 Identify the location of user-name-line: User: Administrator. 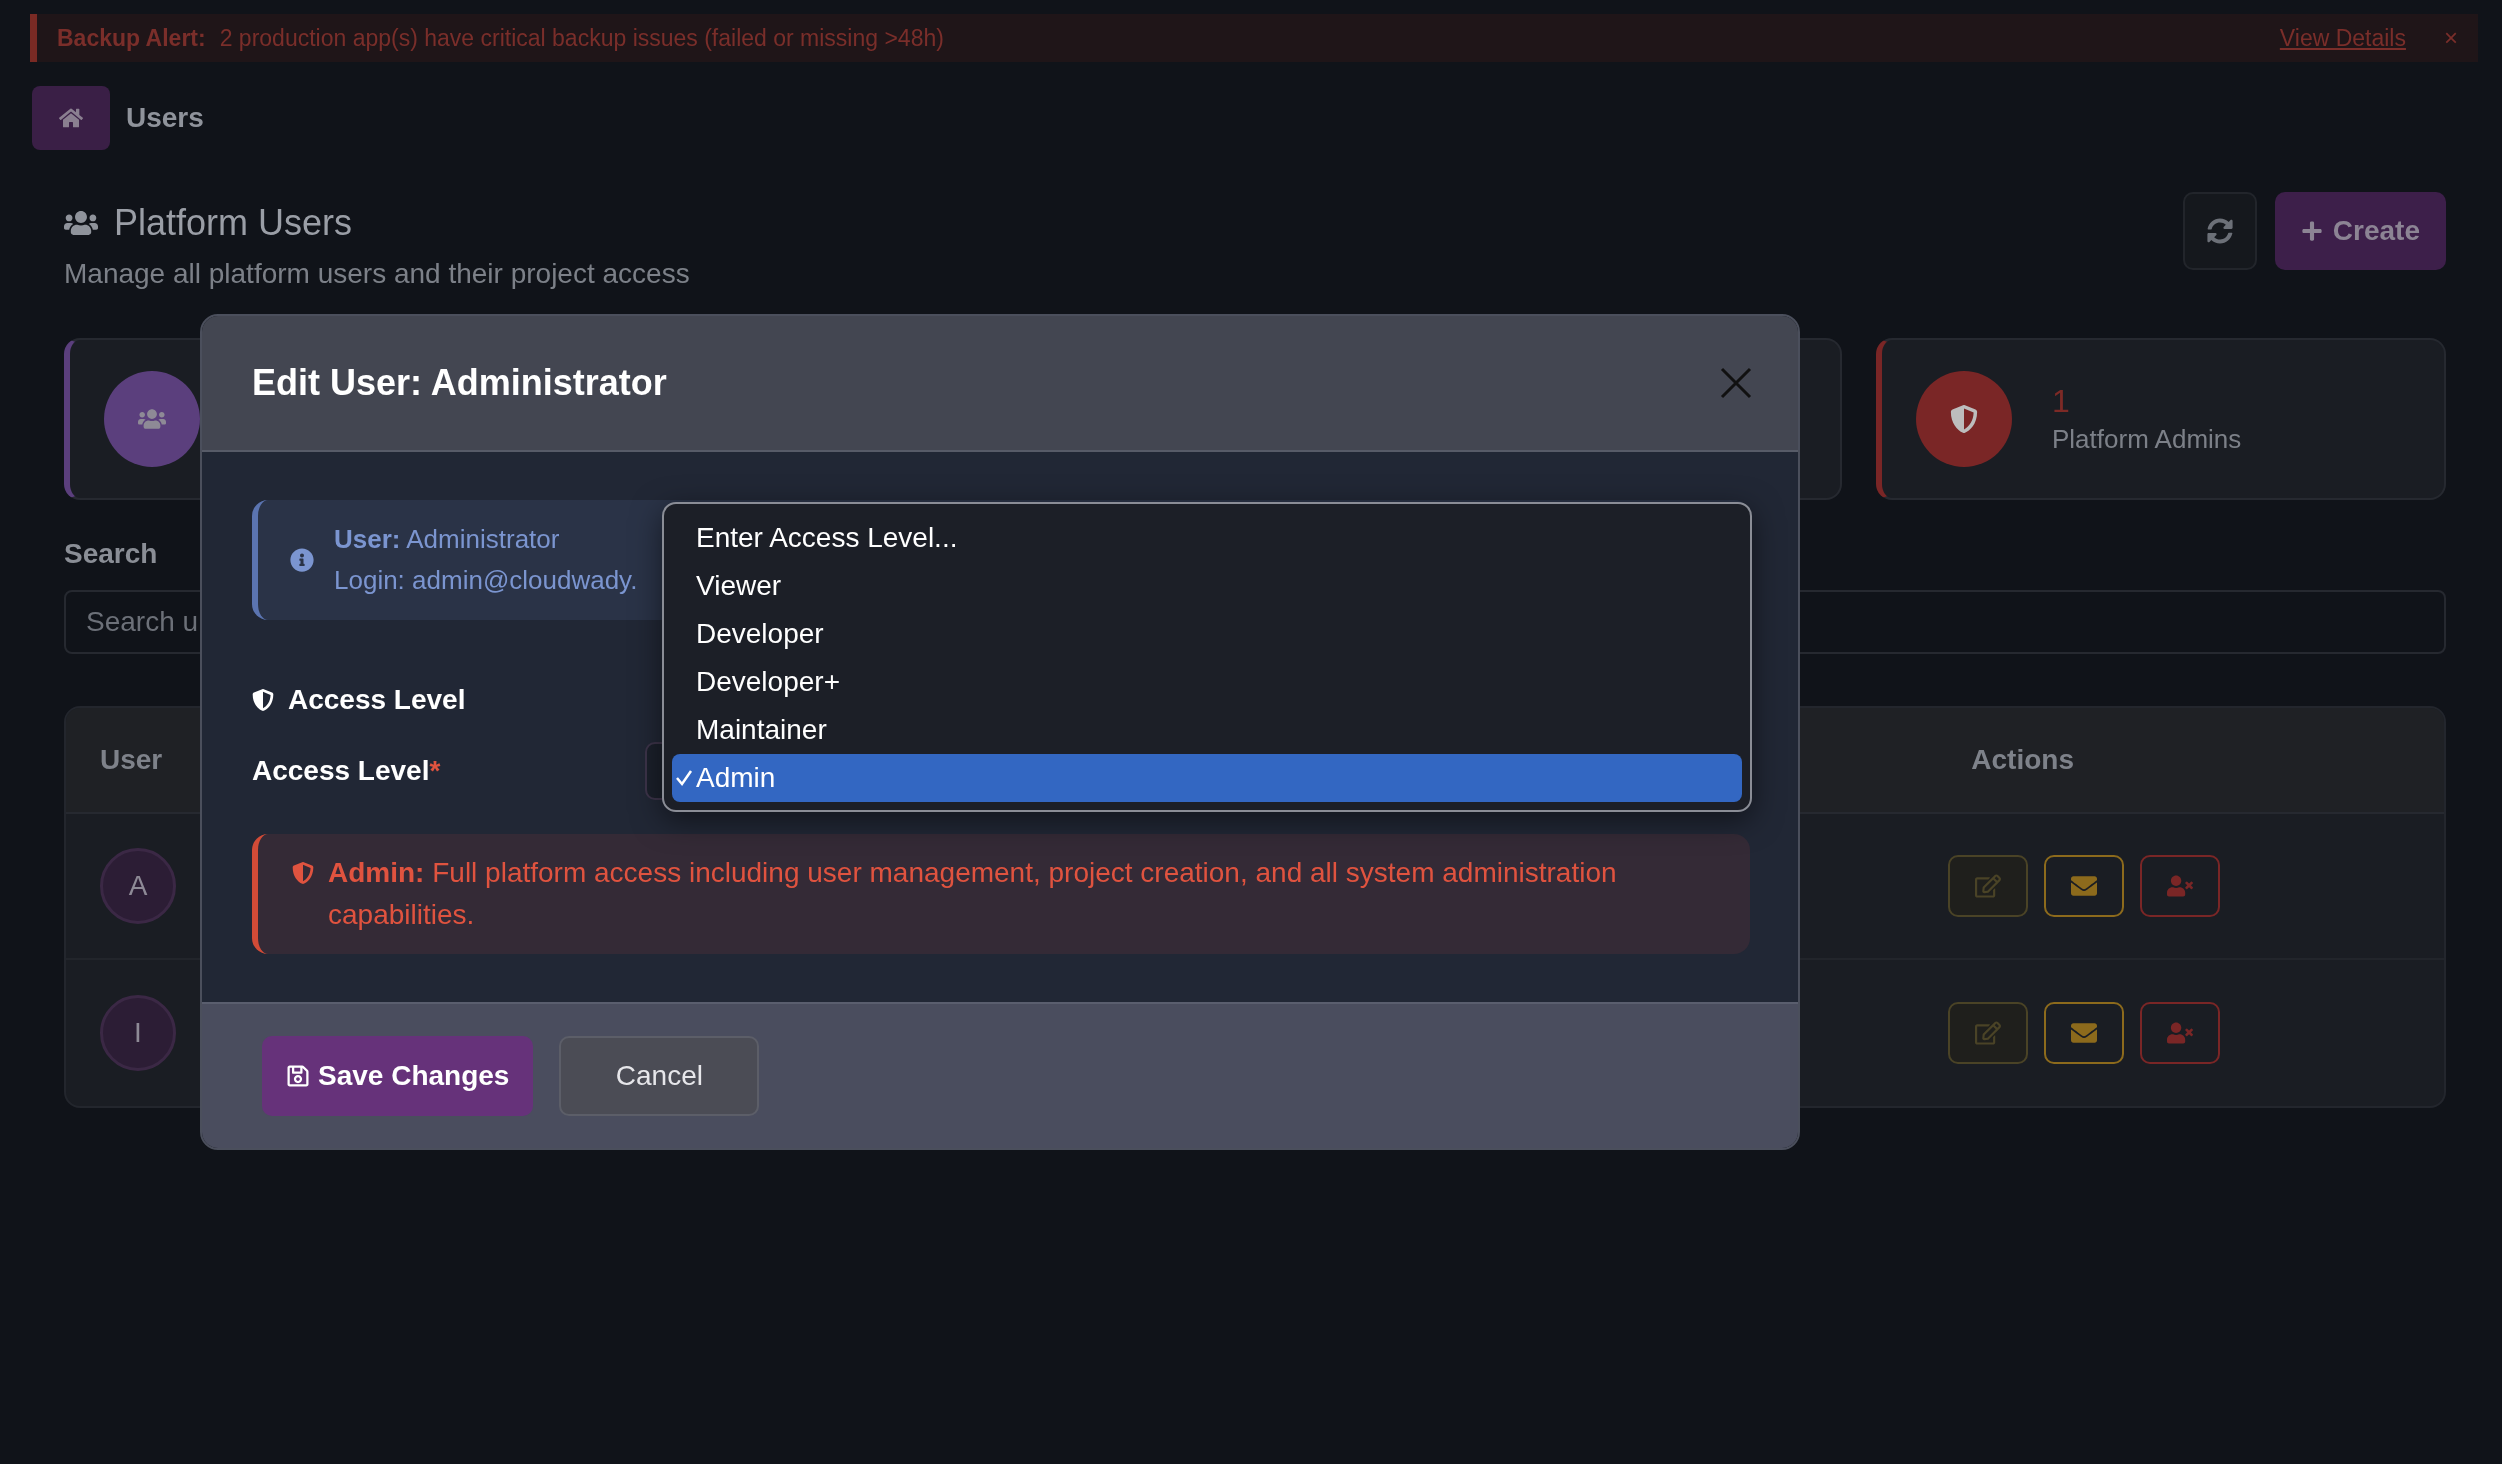
(447, 539).